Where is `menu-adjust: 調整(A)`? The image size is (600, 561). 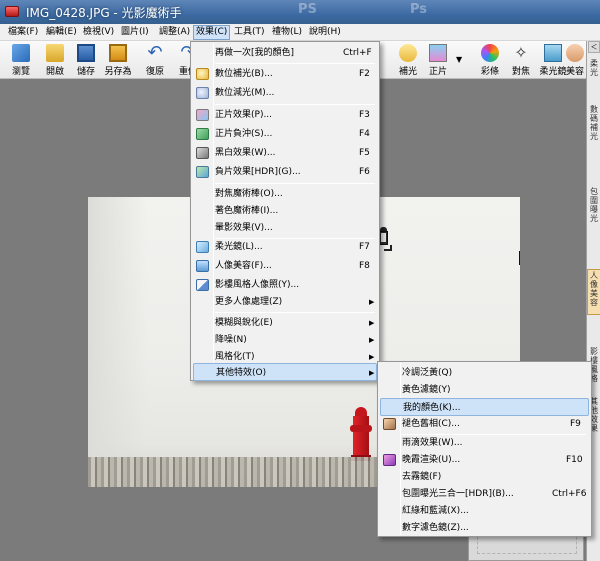
menu-adjust: 調整(A) is located at coordinates (174, 32).